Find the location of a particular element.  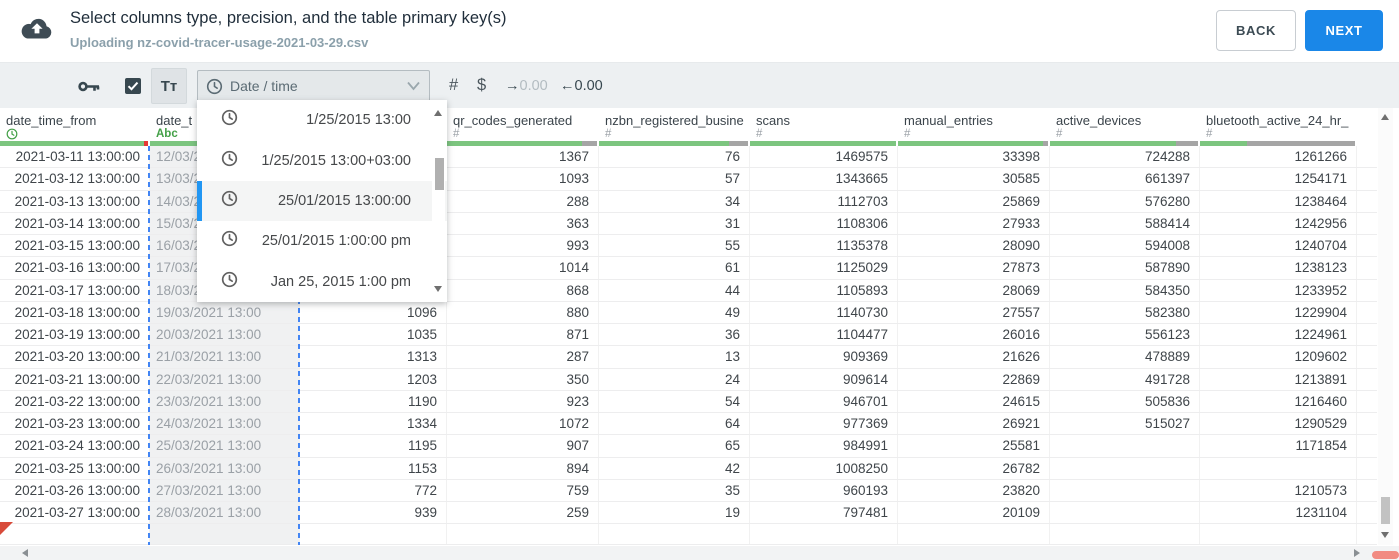

column-name: scans is located at coordinates (773, 120).